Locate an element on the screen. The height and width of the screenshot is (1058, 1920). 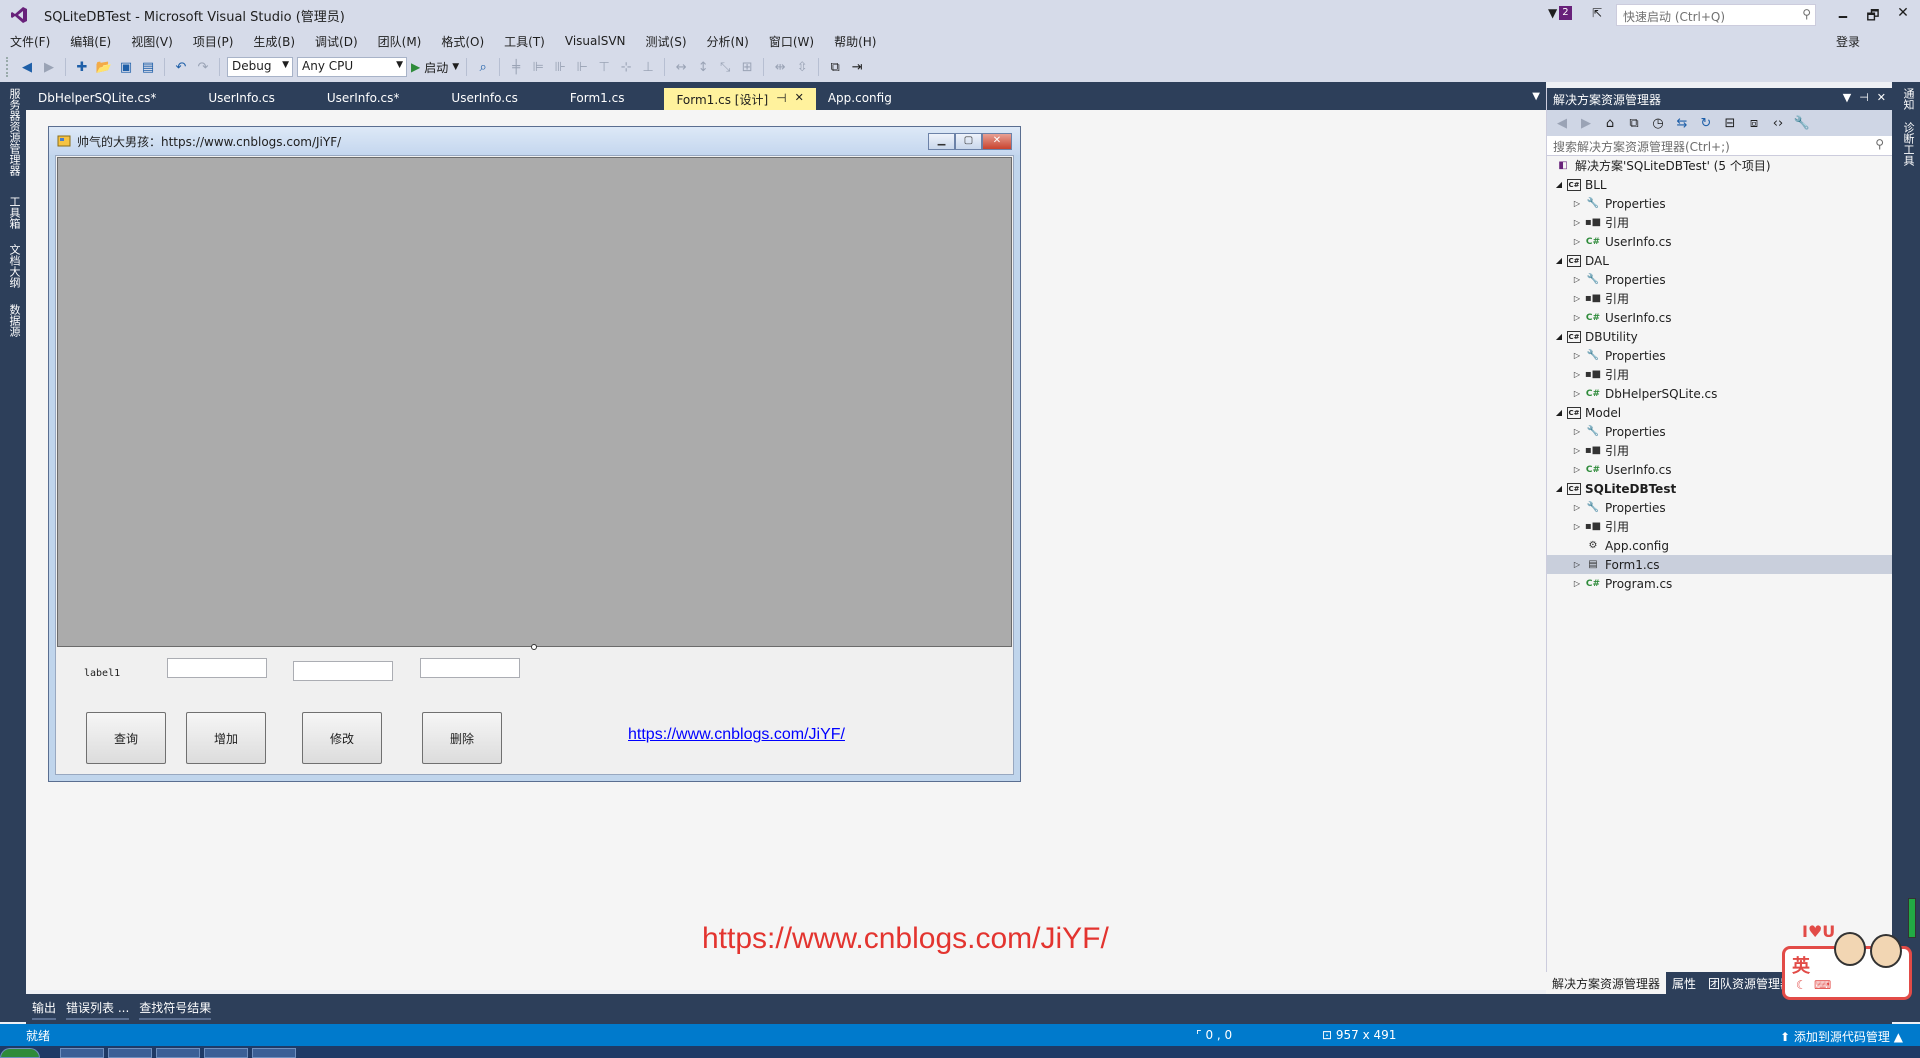
new-project-icon: ✚ is located at coordinates (82, 67).